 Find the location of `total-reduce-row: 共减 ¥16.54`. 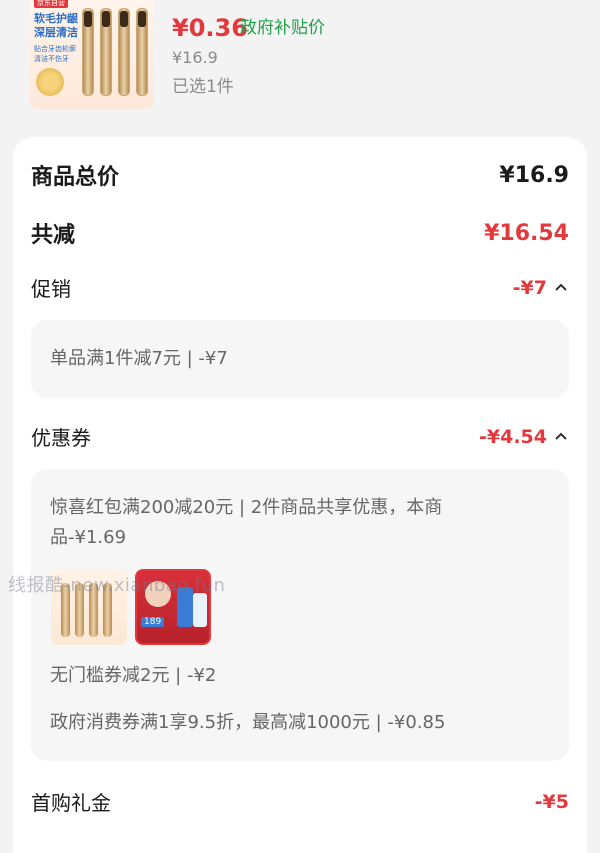

total-reduce-row: 共减 ¥16.54 is located at coordinates (300, 233).